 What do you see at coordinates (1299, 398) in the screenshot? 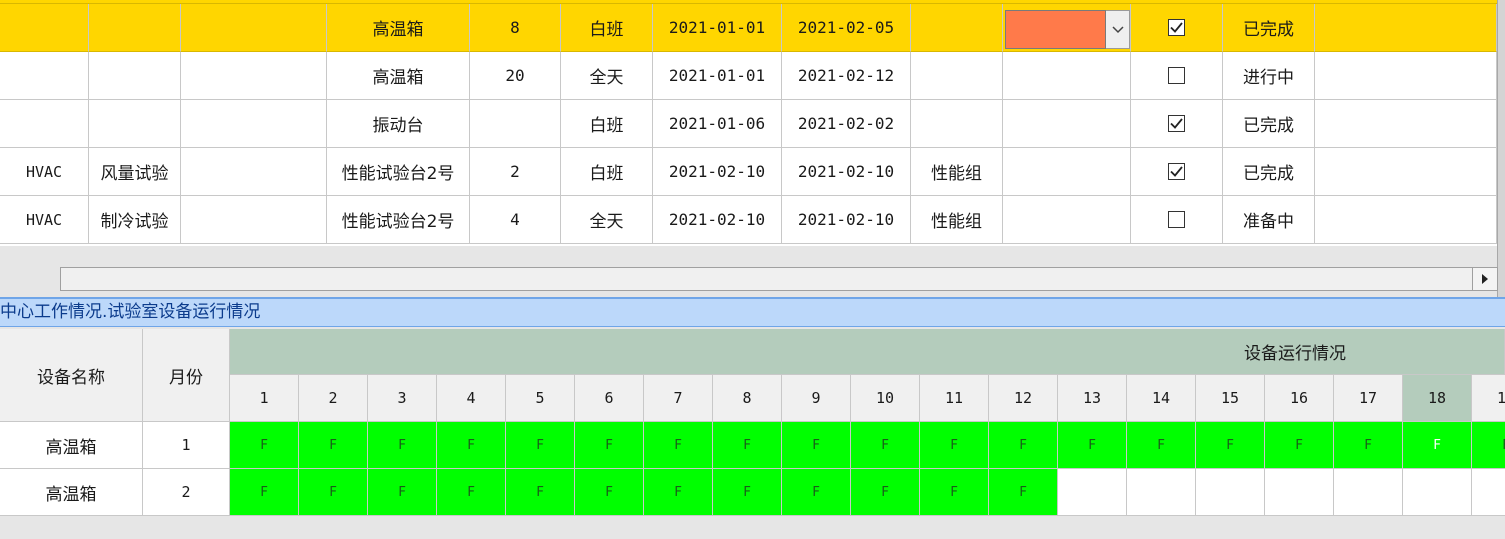
I see `day-header: 16` at bounding box center [1299, 398].